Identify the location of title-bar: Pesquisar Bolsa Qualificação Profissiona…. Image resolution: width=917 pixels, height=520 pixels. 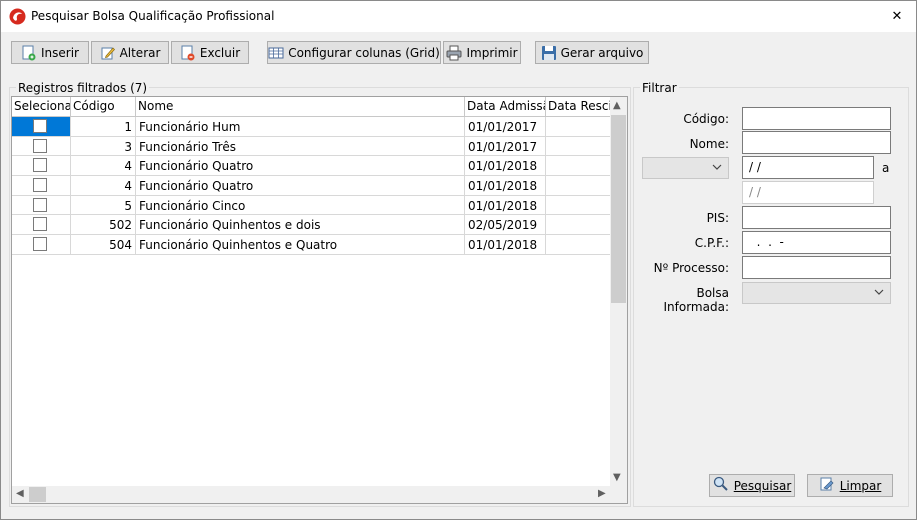
(458, 16).